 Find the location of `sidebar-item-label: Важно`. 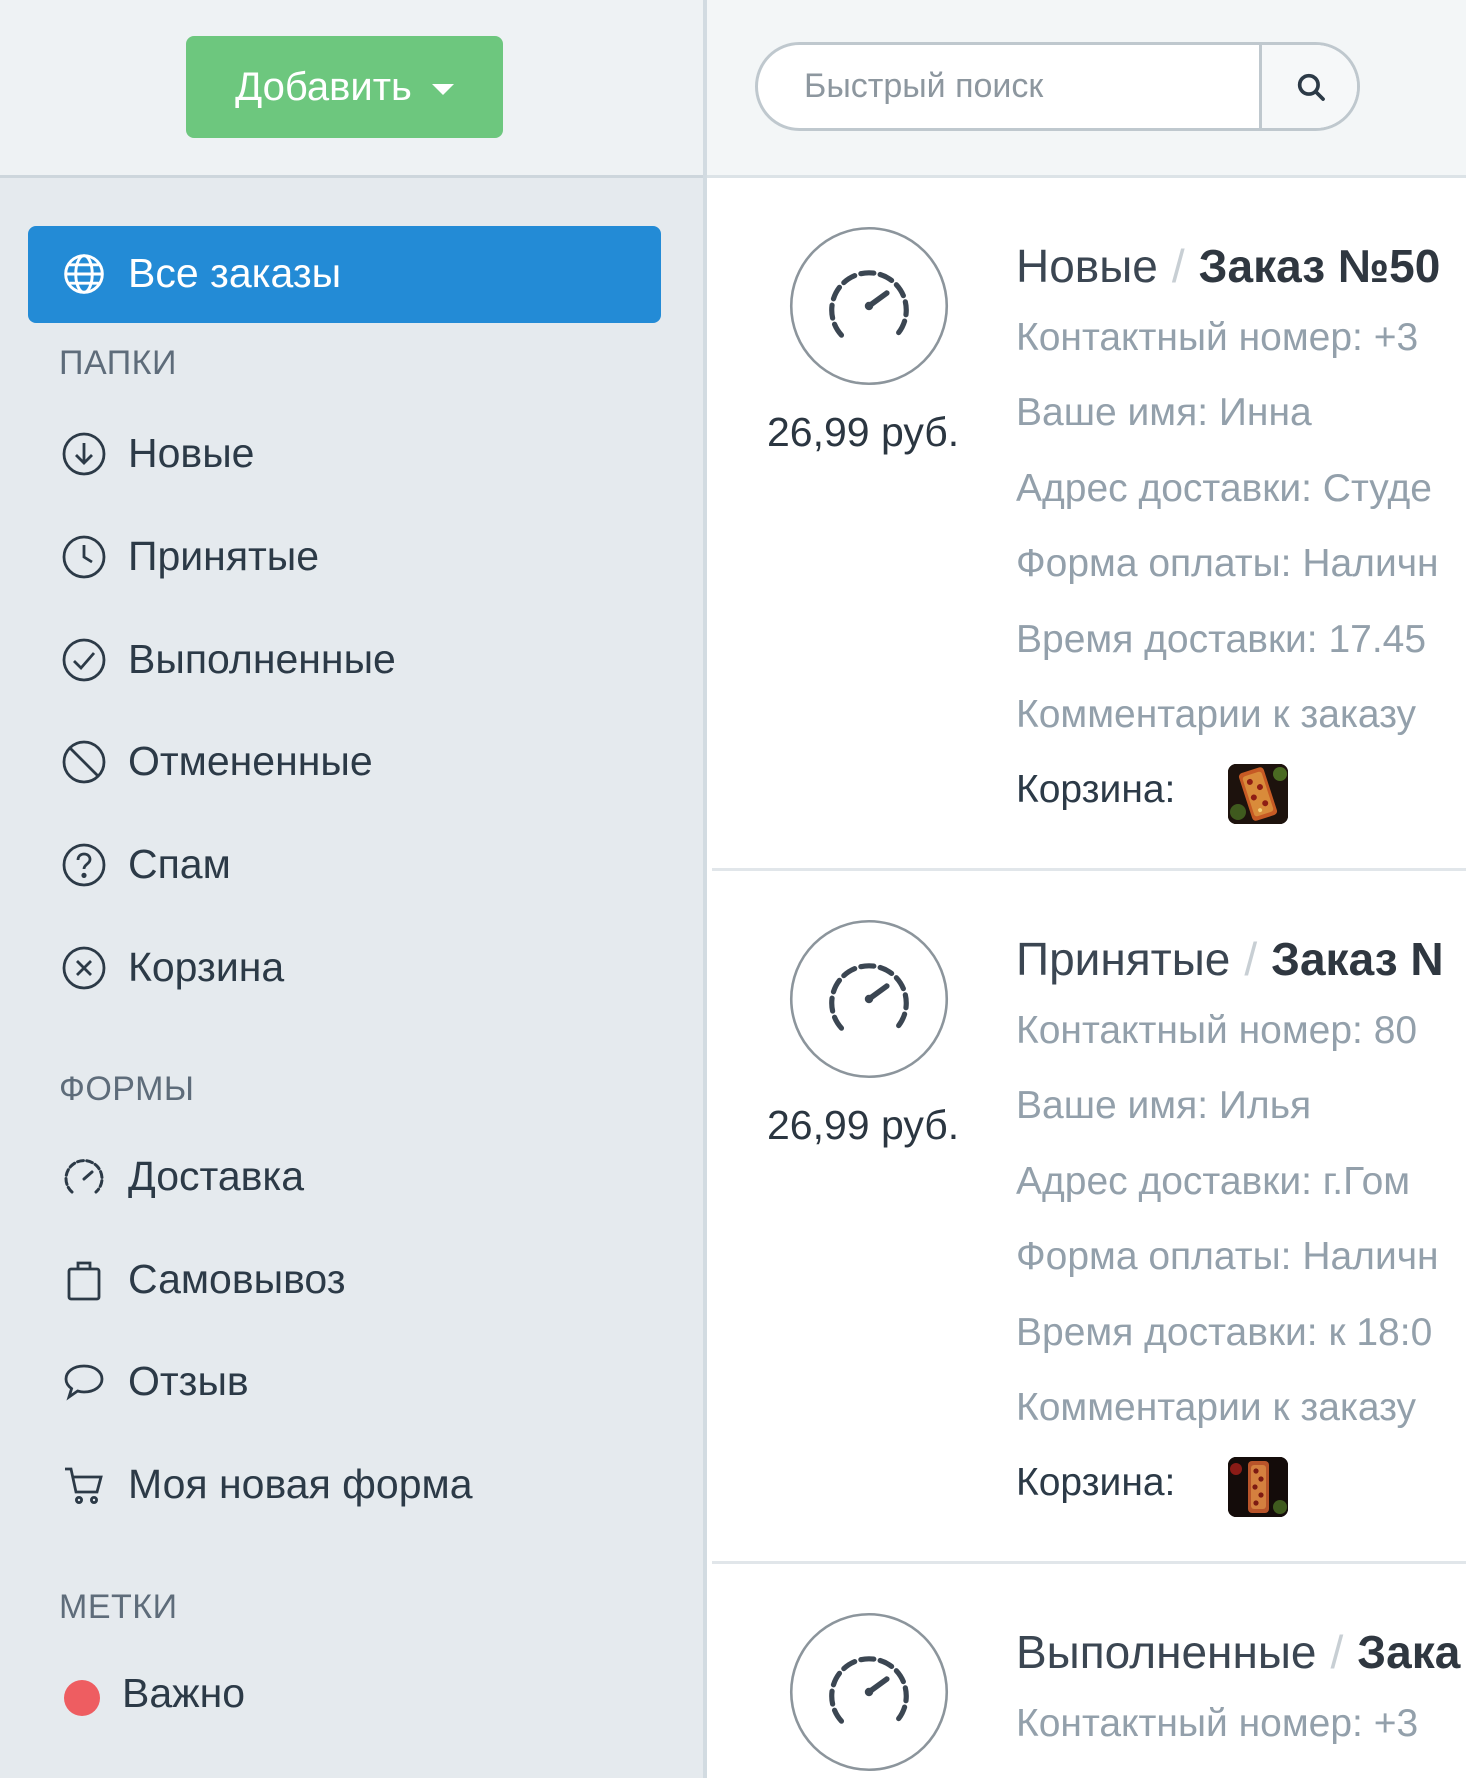

sidebar-item-label: Важно is located at coordinates (184, 1693).